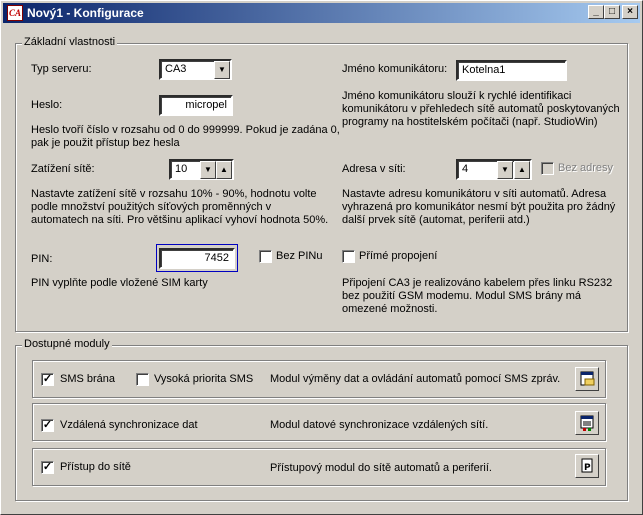  Describe the element at coordinates (374, 169) in the screenshot. I see `network-address-label: Adresa v síti:` at that location.